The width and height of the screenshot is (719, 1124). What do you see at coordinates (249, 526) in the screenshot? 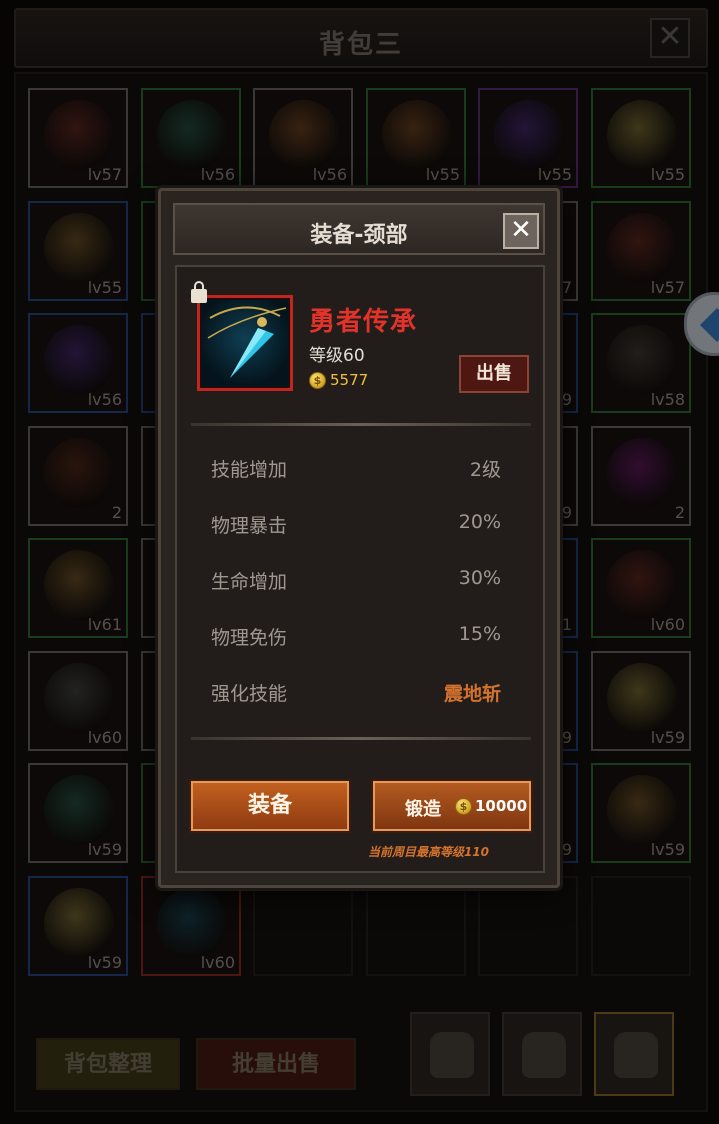
I see `stat-label: 物理暴击` at bounding box center [249, 526].